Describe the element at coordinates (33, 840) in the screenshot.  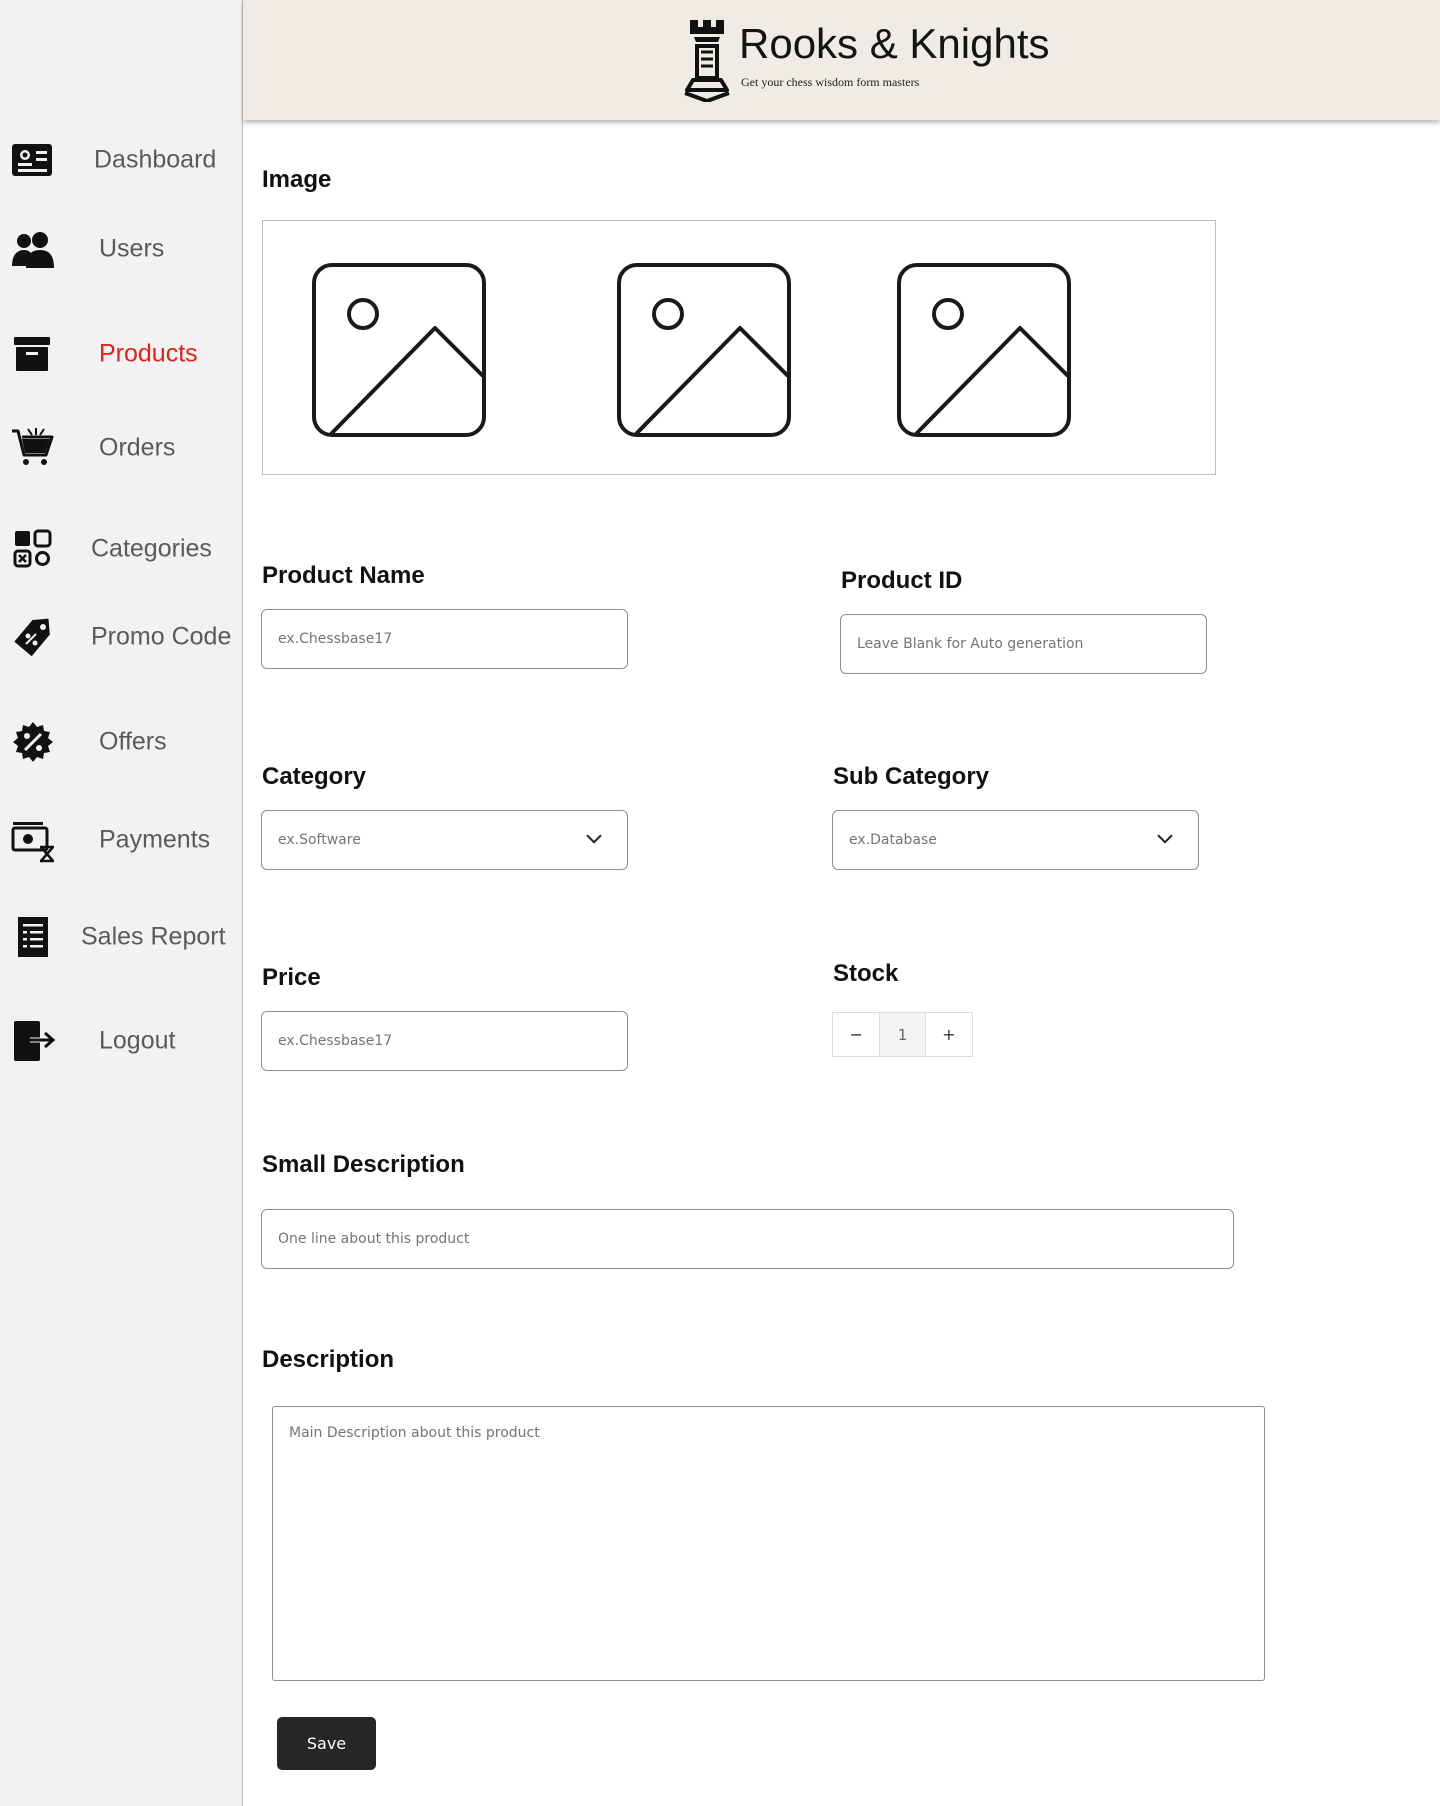
I see `payment-icon` at that location.